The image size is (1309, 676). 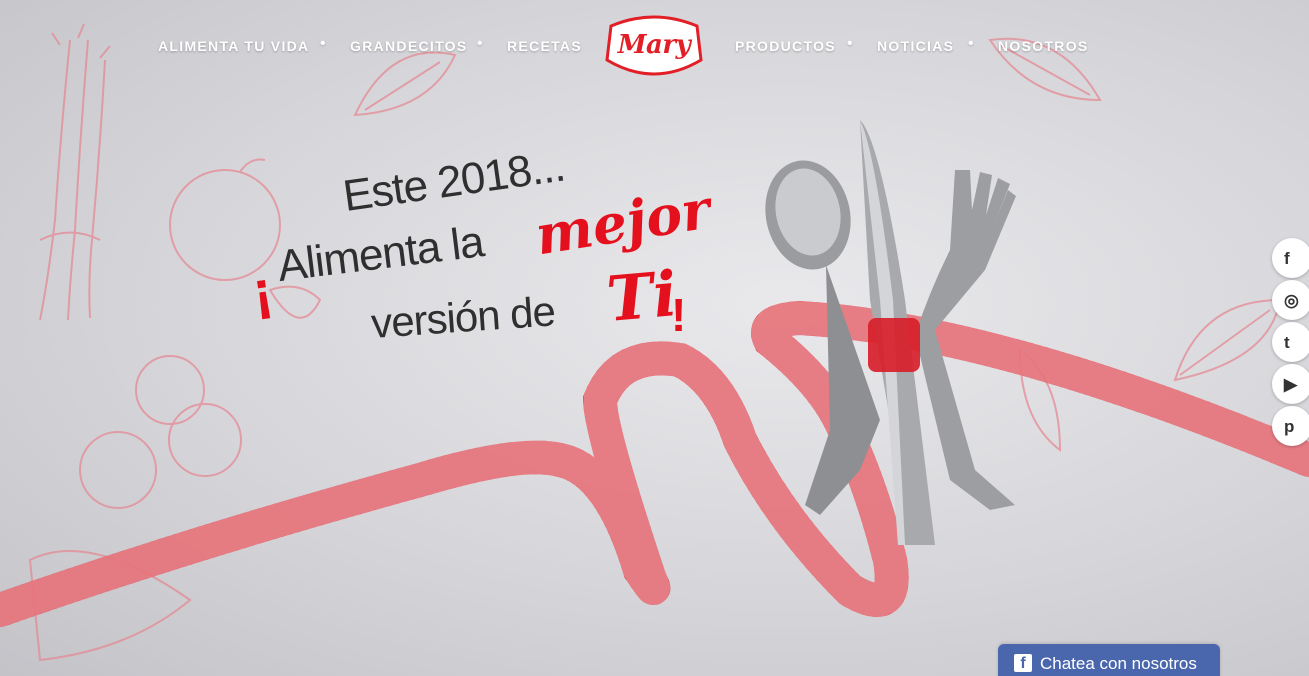 I want to click on nav-recetas: RECETAS, so click(x=544, y=46).